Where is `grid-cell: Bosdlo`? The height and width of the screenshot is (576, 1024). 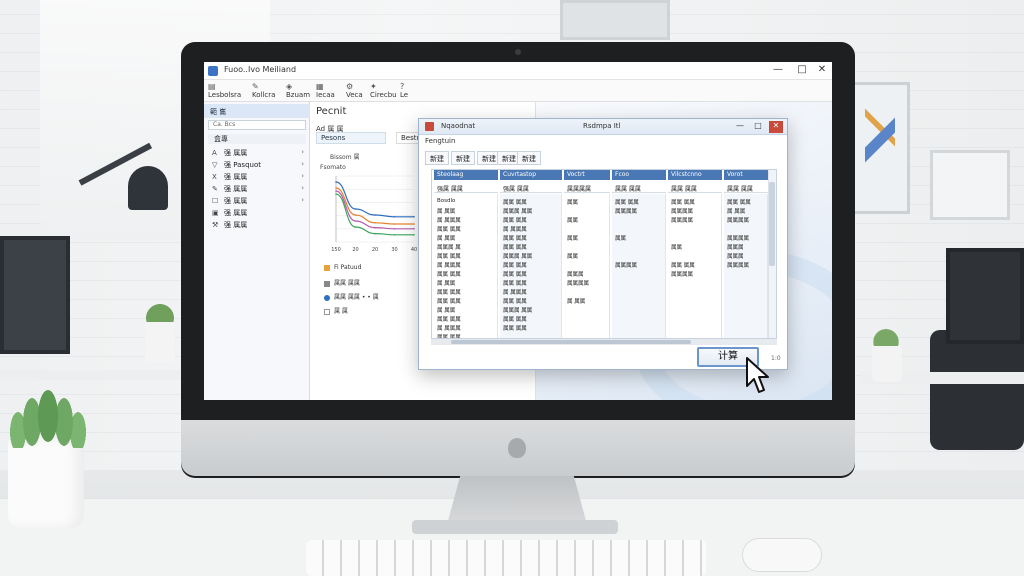
grid-cell: Bosdlo is located at coordinates (466, 202).